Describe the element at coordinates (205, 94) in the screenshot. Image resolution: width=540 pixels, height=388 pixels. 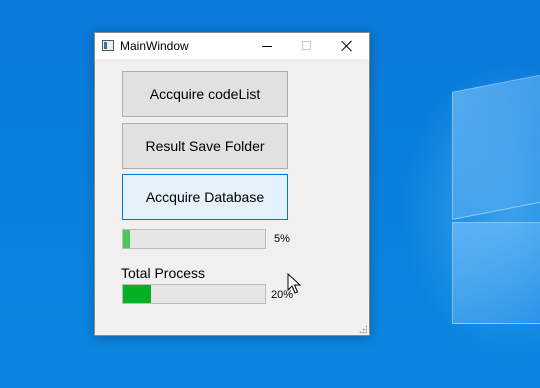
I see `acquire-codelist-button: Accquire codeList` at that location.